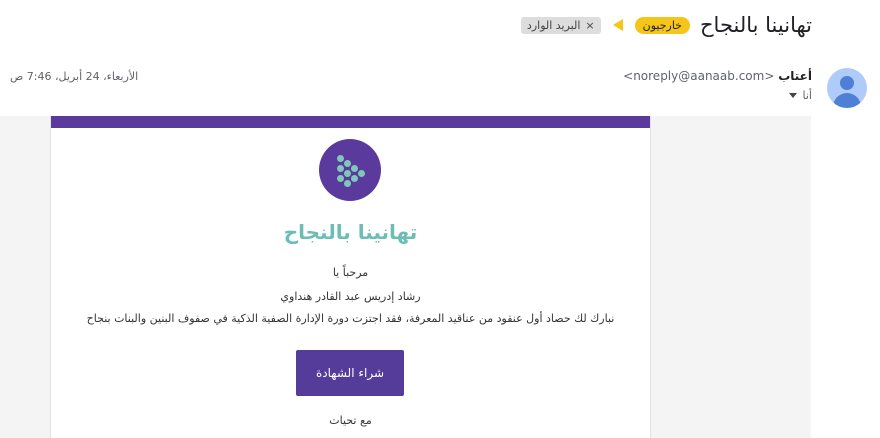 This screenshot has height=438, width=880. Describe the element at coordinates (847, 83) in the screenshot. I see `avatar-head` at that location.